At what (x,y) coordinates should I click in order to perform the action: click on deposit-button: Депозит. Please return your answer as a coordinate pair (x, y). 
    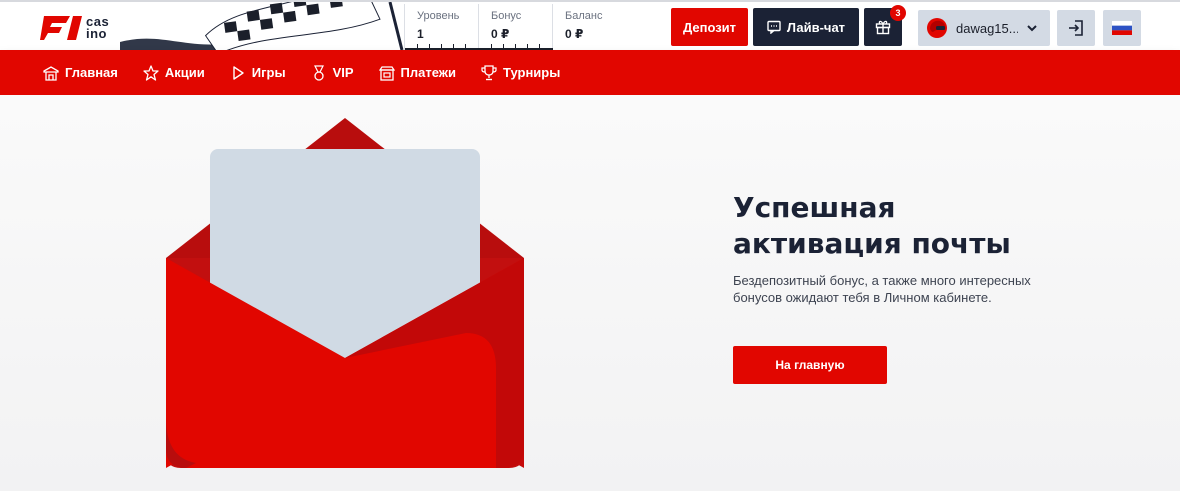
    Looking at the image, I should click on (709, 27).